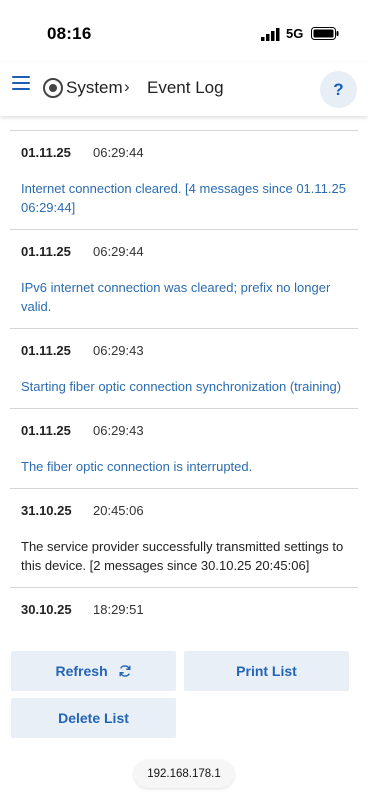 The width and height of the screenshot is (368, 800). What do you see at coordinates (118, 609) in the screenshot?
I see `log-time: 18:29:51` at bounding box center [118, 609].